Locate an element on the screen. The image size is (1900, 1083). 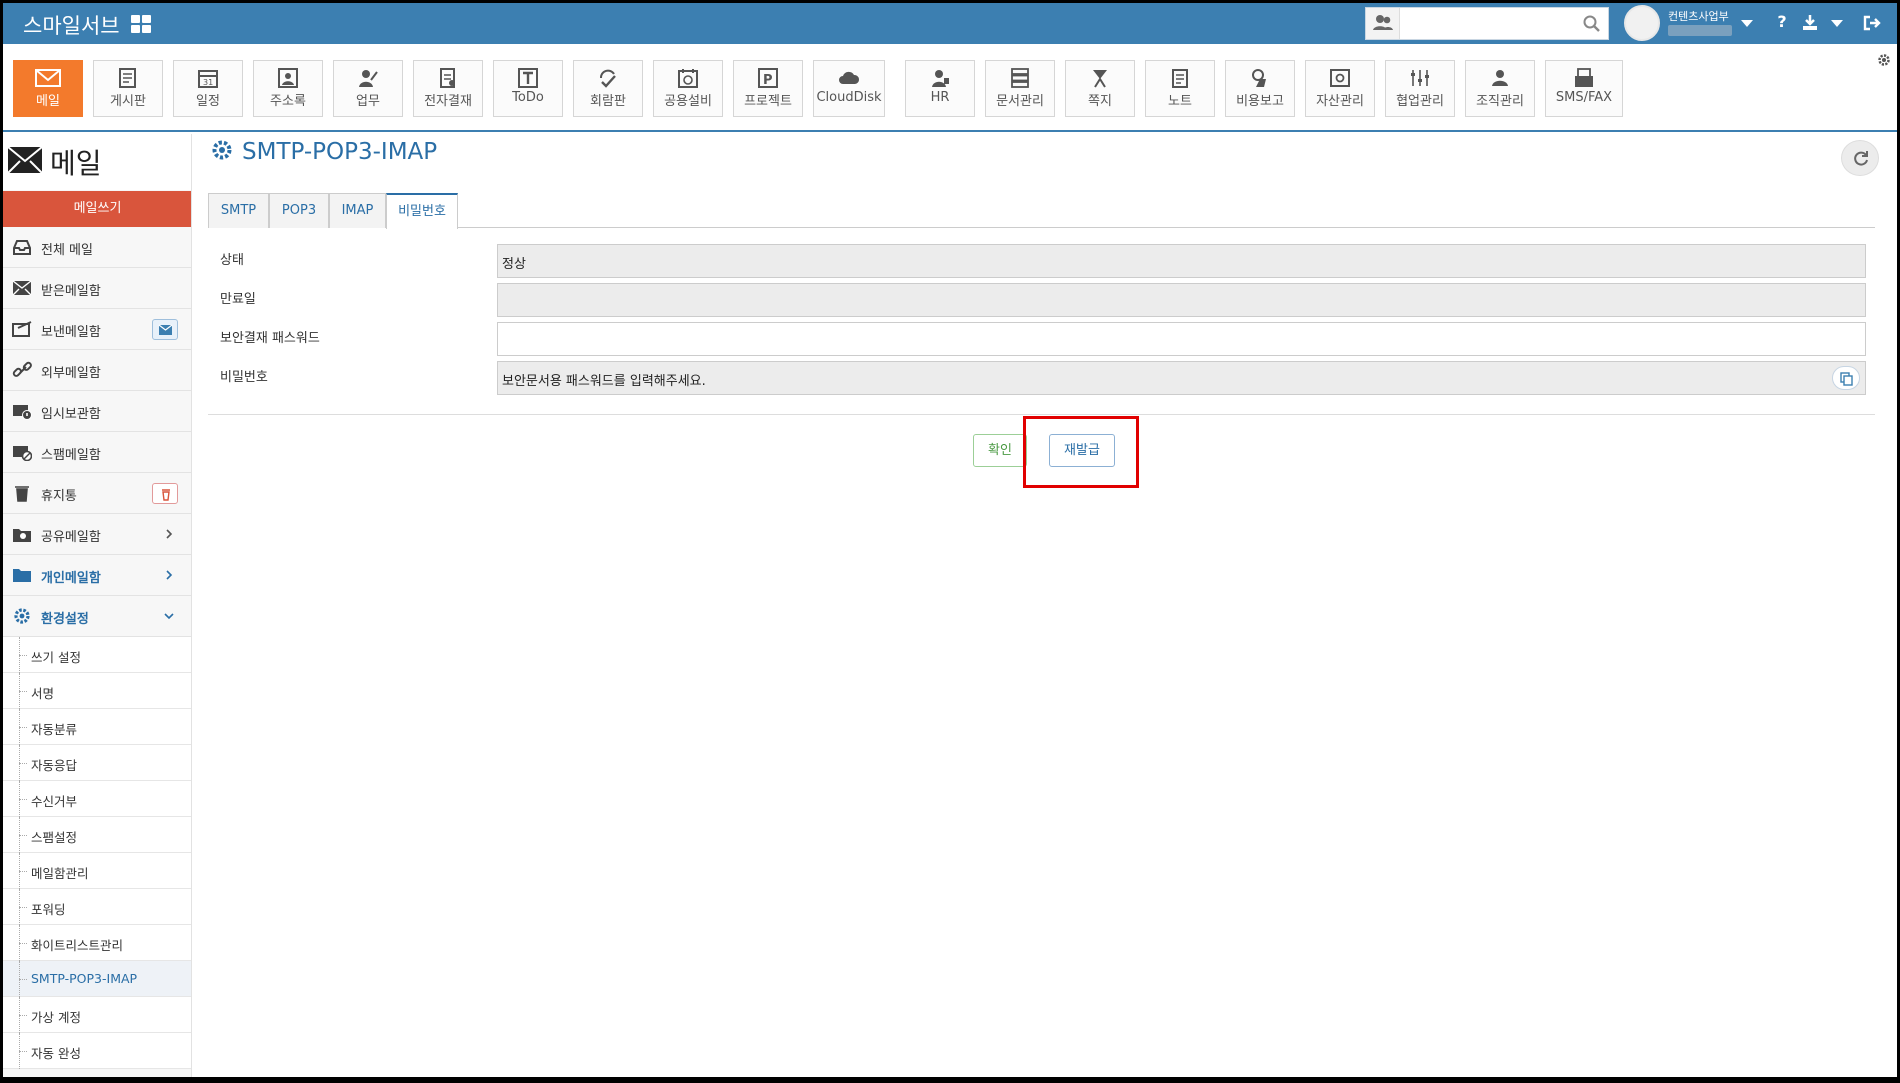
secure-password-label: 보안결재 패스워드 is located at coordinates (270, 338).